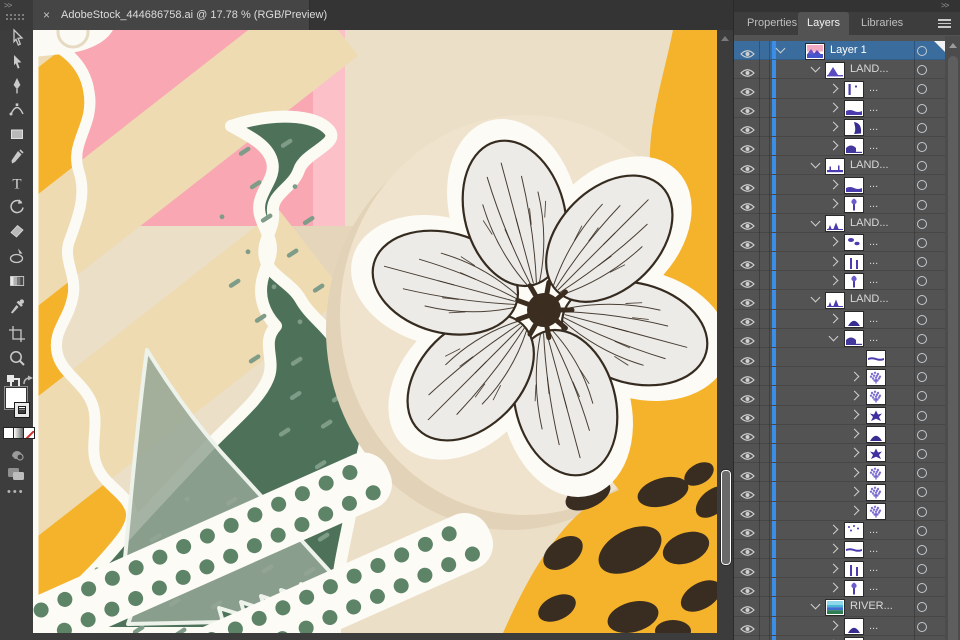  What do you see at coordinates (17, 281) in the screenshot?
I see `gradient-tool` at bounding box center [17, 281].